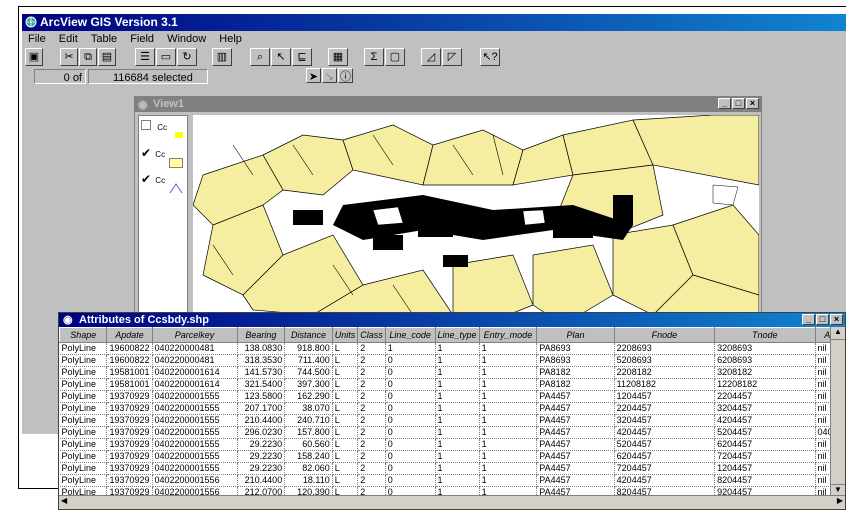 The width and height of the screenshot is (846, 518). What do you see at coordinates (838, 333) in the screenshot?
I see `scroll-up-icon: ▲` at bounding box center [838, 333].